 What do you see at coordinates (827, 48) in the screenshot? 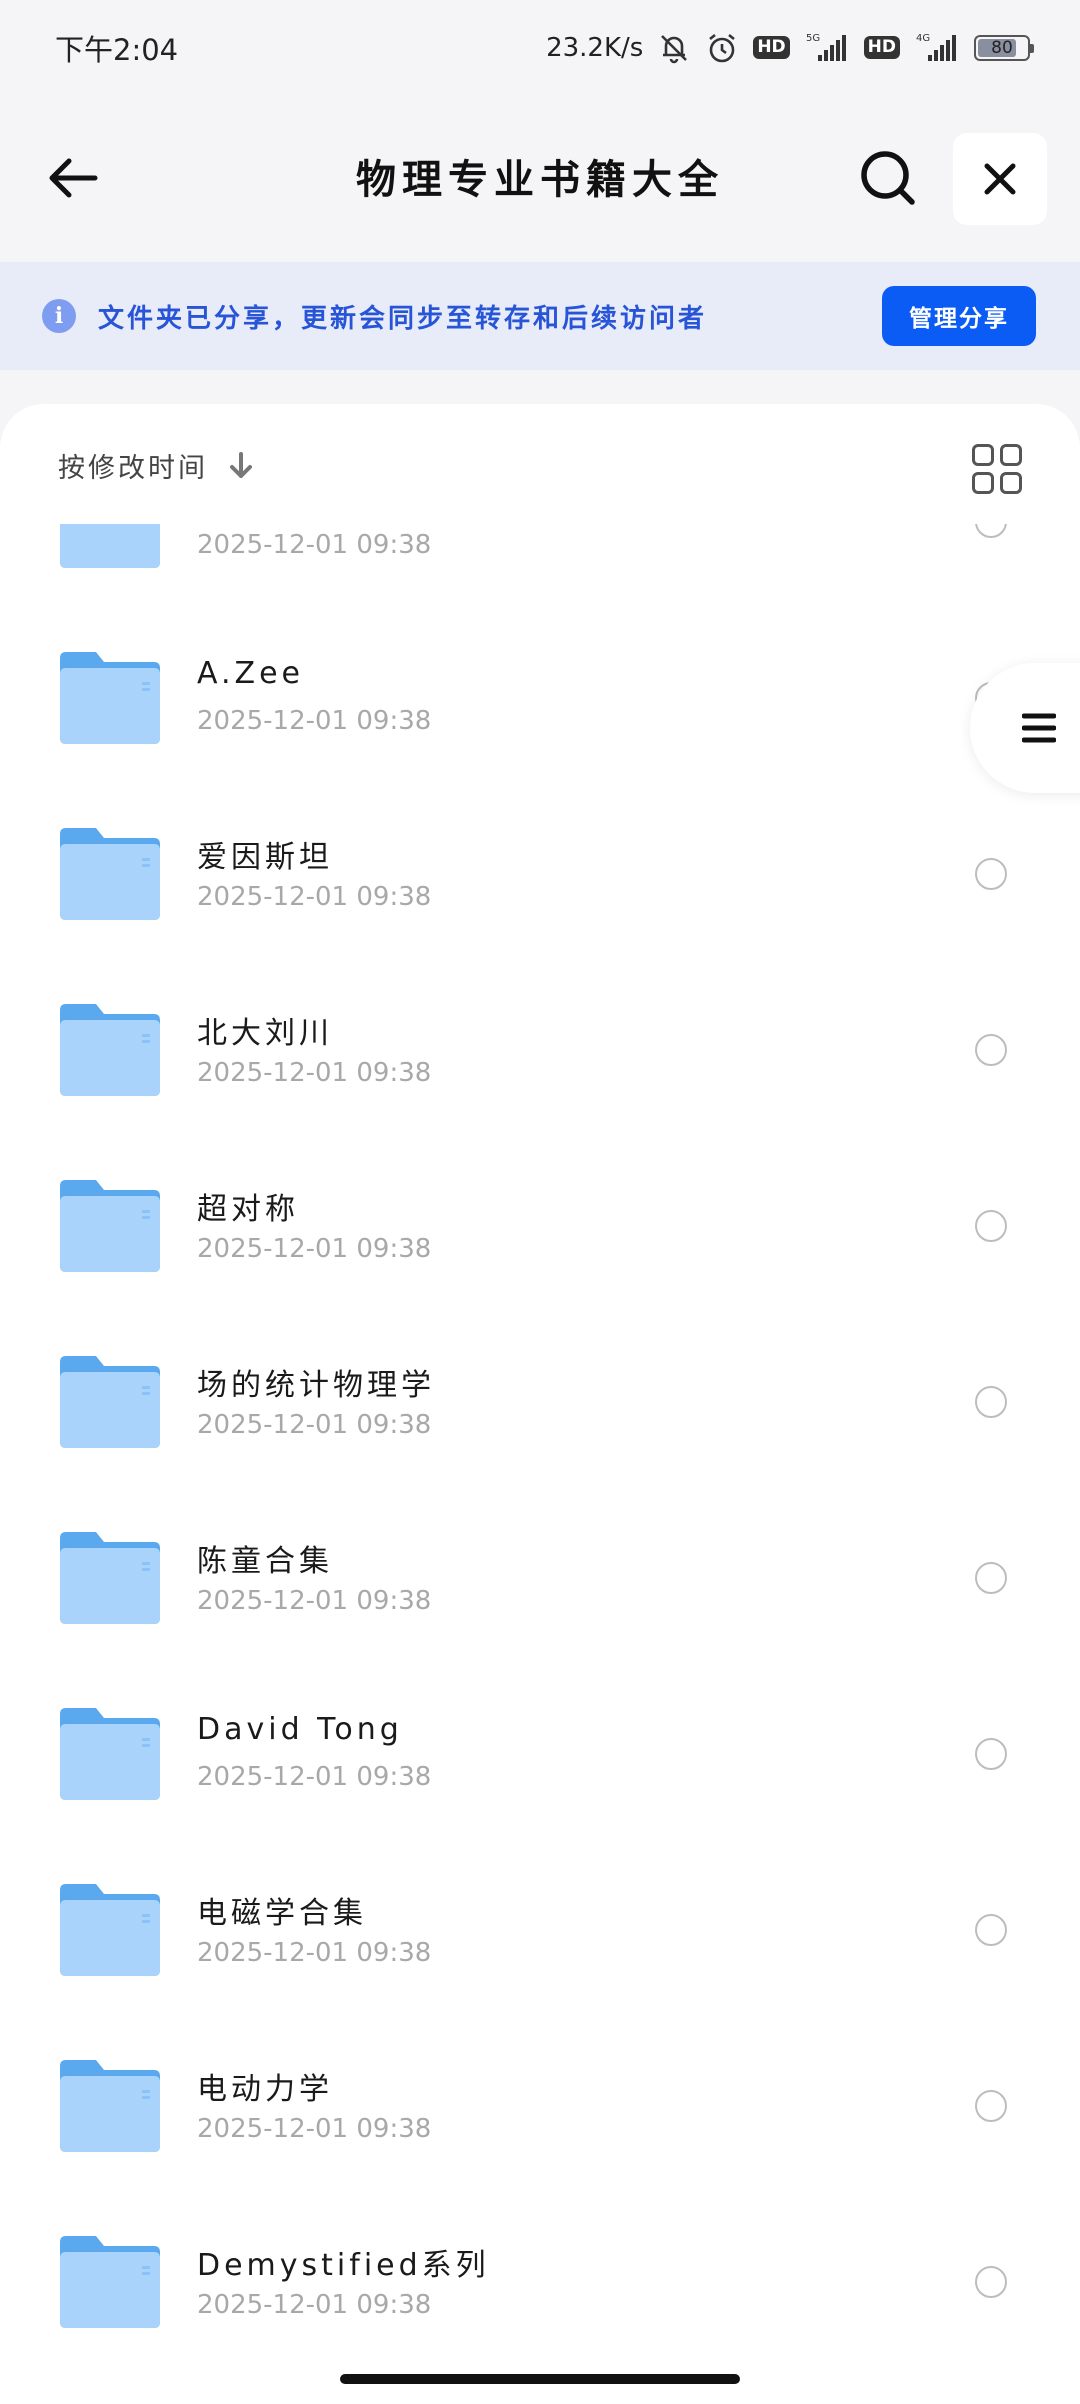
I see `signal-5g-icon: 5G` at bounding box center [827, 48].